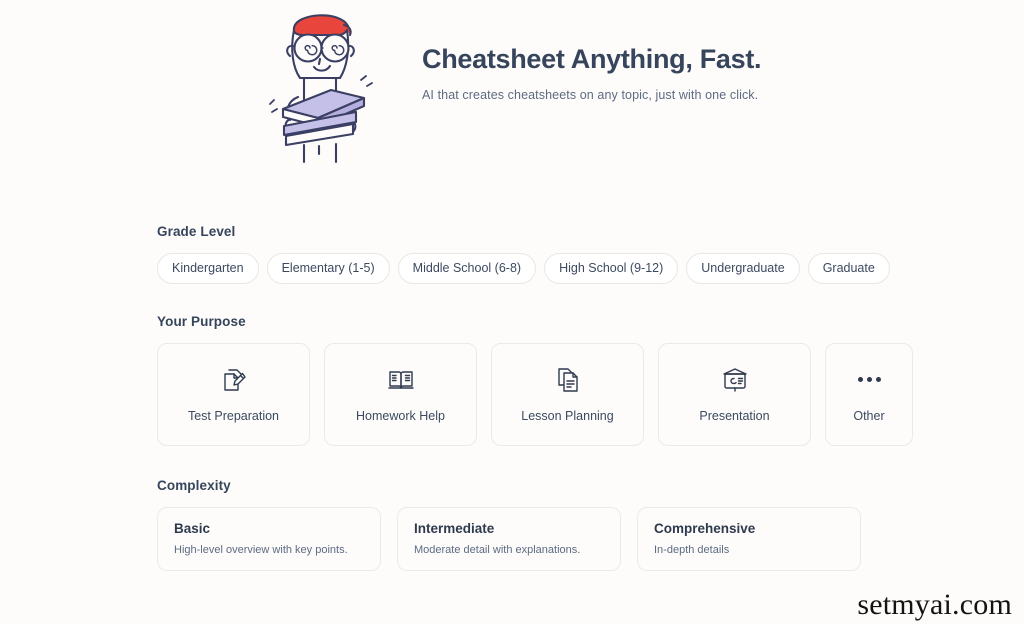  Describe the element at coordinates (454, 528) in the screenshot. I see `complexity-name-intermediate: Intermediate` at that location.